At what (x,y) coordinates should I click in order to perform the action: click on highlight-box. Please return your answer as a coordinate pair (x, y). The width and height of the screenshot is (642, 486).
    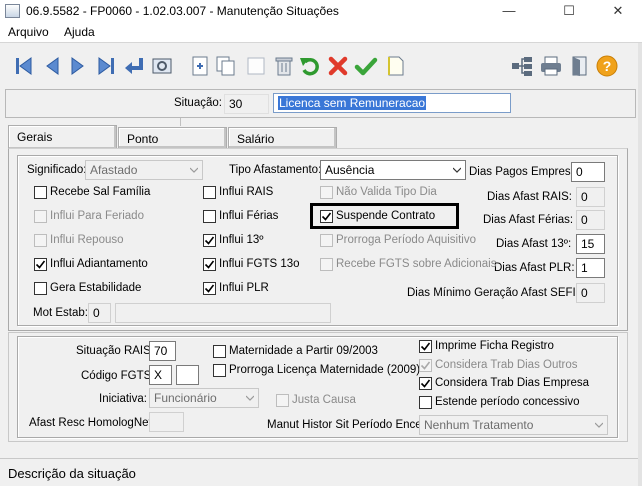
    Looking at the image, I should click on (384, 216).